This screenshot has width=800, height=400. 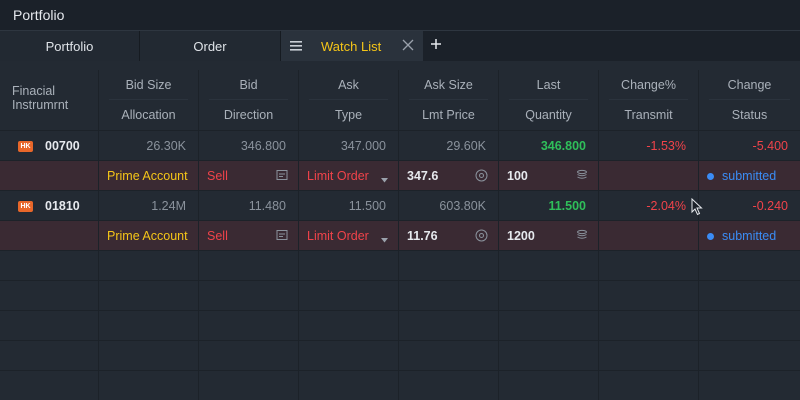 What do you see at coordinates (400, 15) in the screenshot?
I see `window-title-bar: Portfolio` at bounding box center [400, 15].